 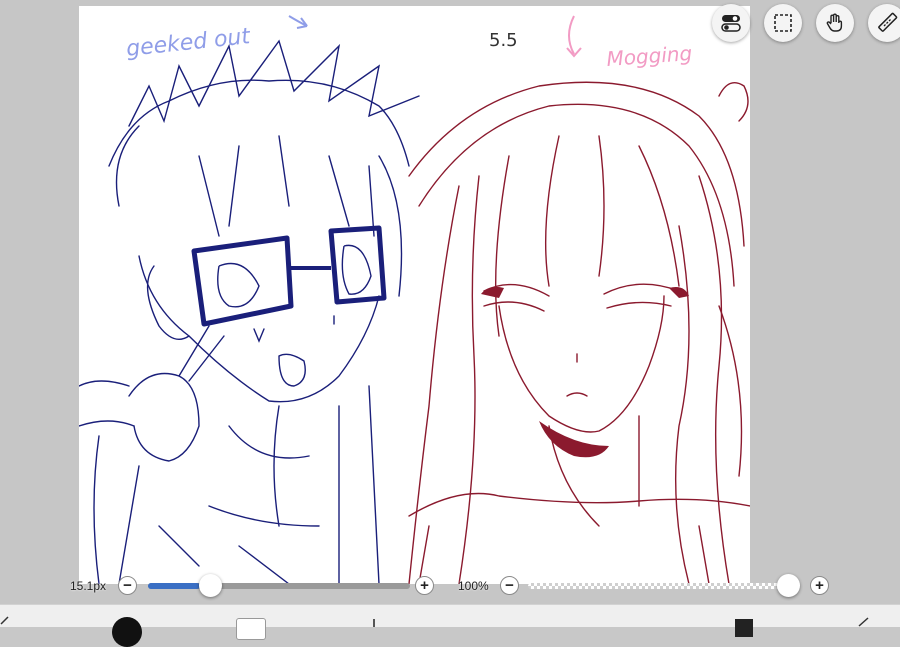 I want to click on arrow-right-icon, so click(x=574, y=36).